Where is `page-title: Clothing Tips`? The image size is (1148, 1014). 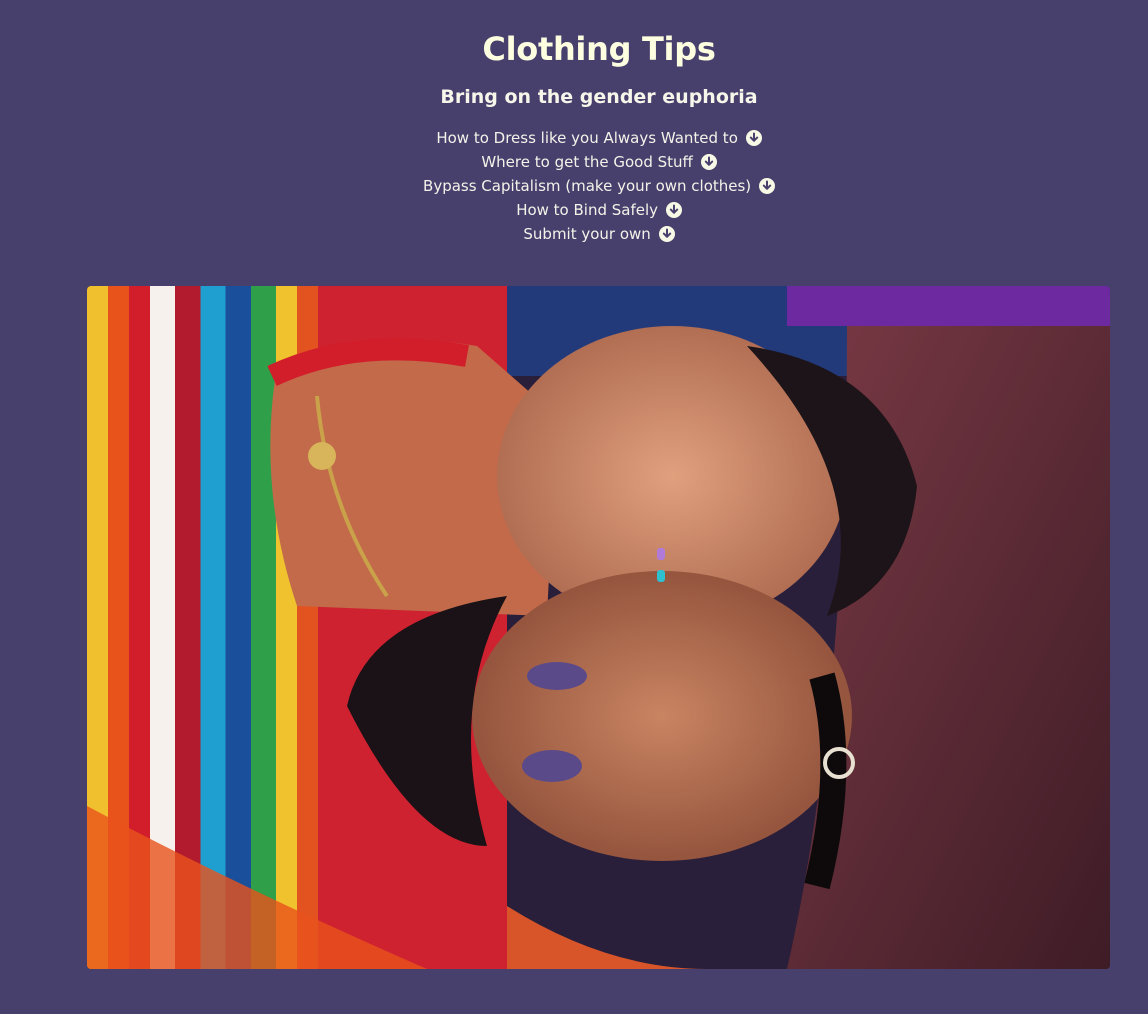
page-title: Clothing Tips is located at coordinates (599, 49).